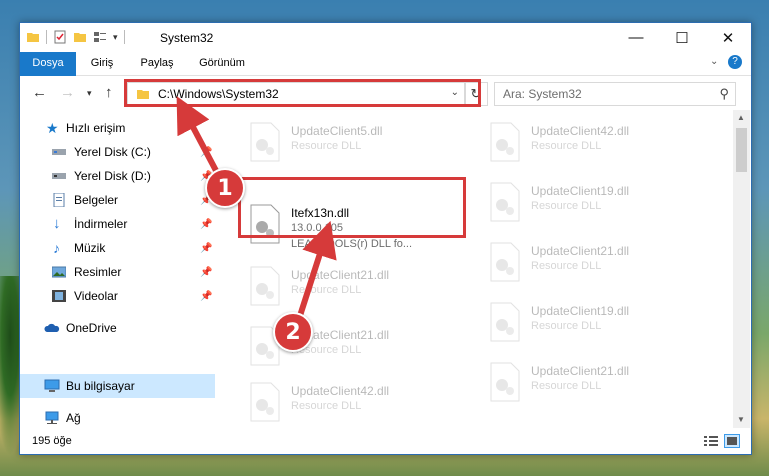 The width and height of the screenshot is (769, 476). Describe the element at coordinates (256, 209) in the screenshot. I see `annotation-arrows` at that location.